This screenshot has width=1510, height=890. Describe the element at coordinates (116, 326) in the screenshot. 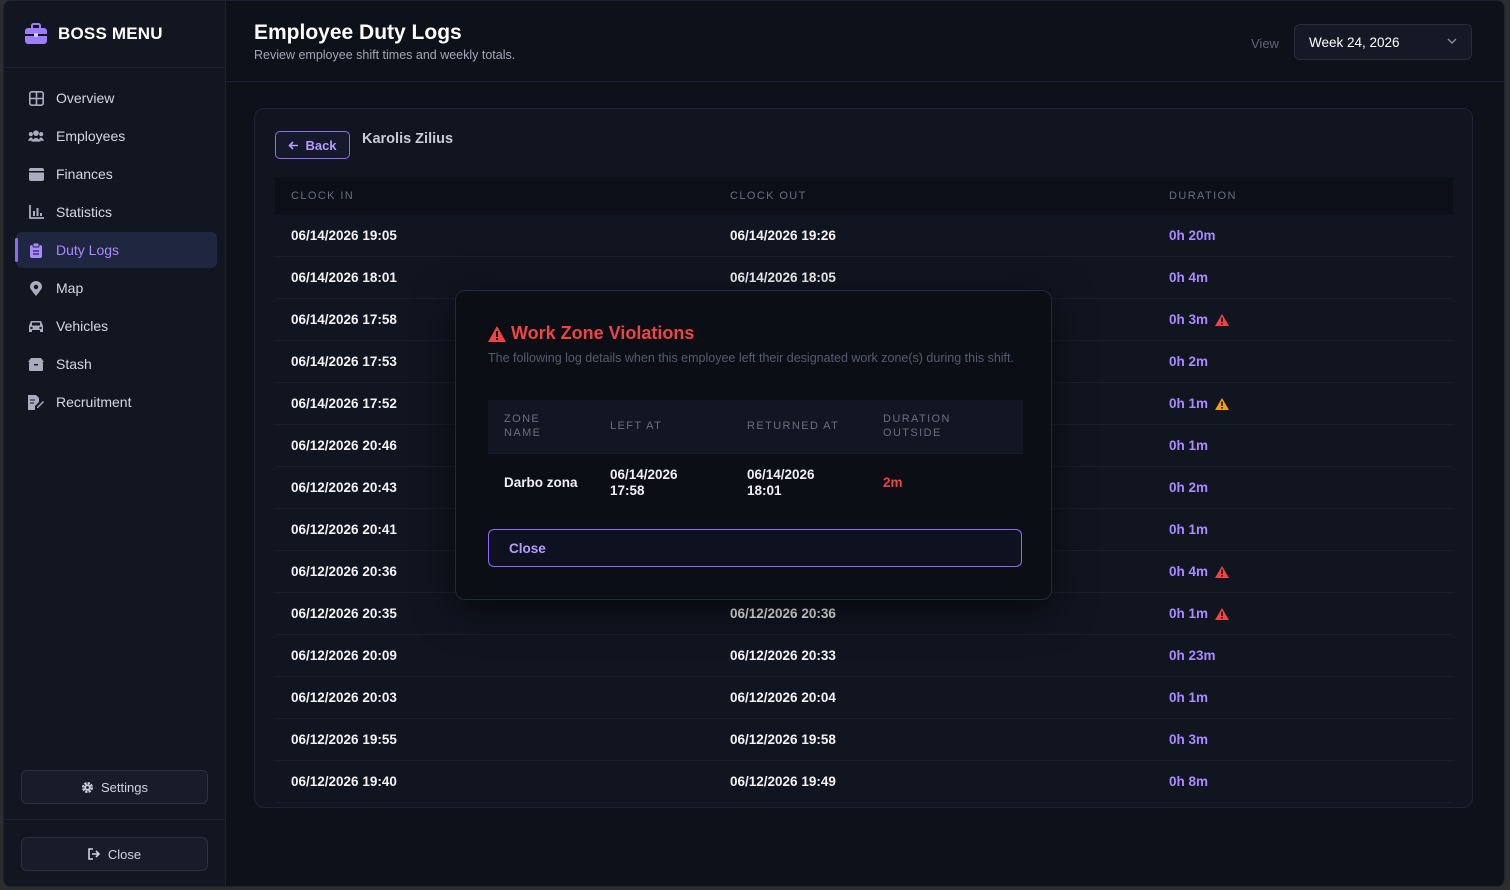

I see `sidebar-item-vehicles: Vehicles` at that location.